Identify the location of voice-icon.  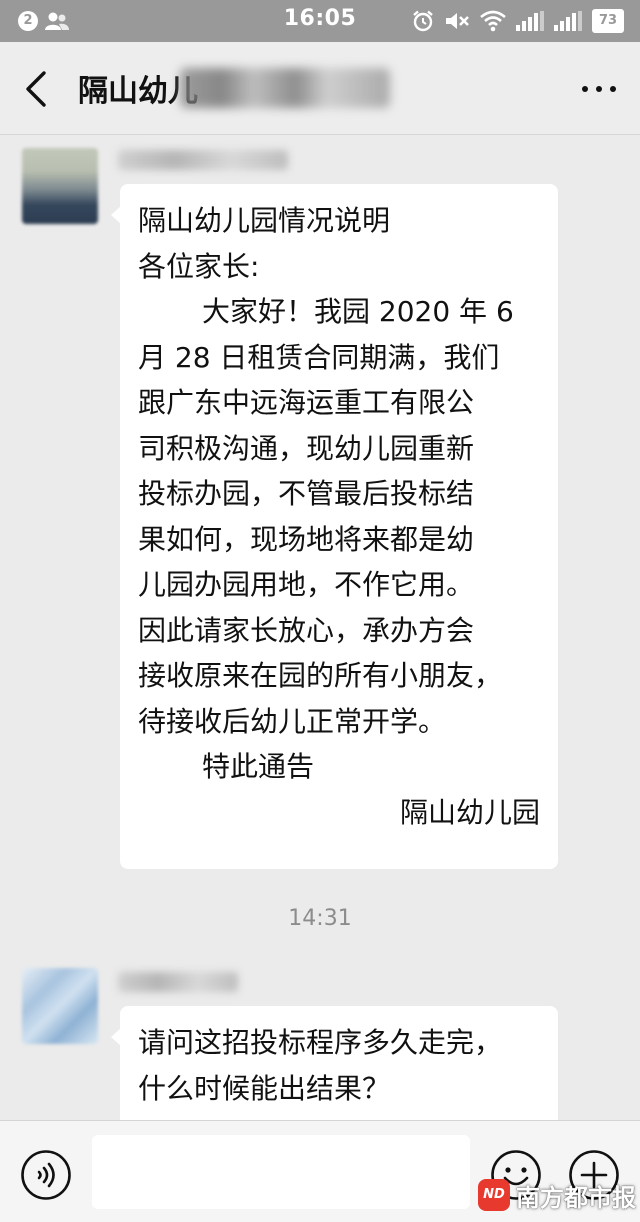
(46, 1175).